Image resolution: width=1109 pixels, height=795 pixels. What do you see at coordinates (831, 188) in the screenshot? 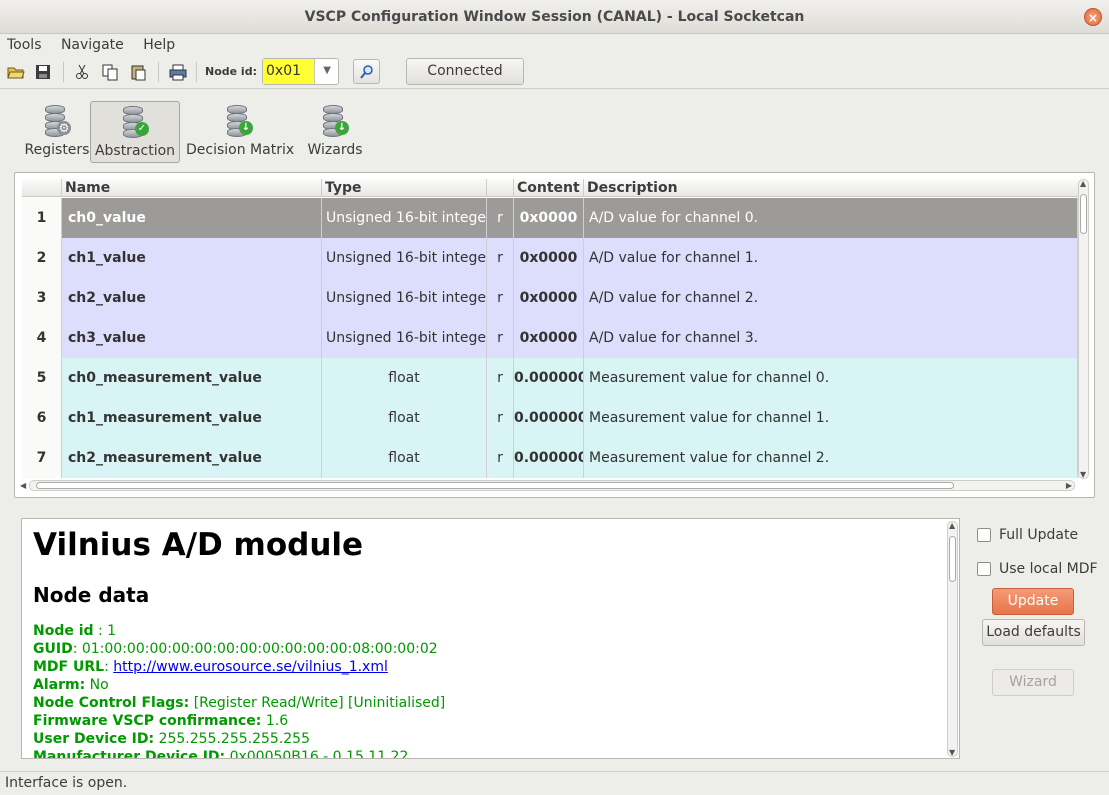
I see `column-header-description: Description` at bounding box center [831, 188].